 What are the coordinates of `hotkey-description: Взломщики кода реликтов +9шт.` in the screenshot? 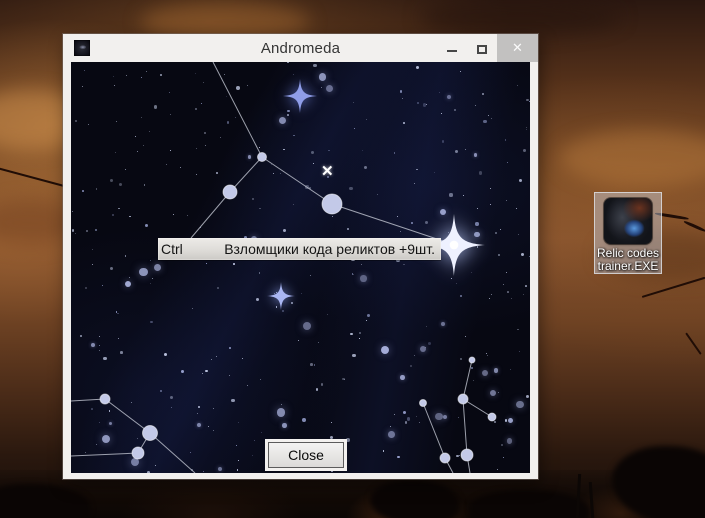 It's located at (329, 249).